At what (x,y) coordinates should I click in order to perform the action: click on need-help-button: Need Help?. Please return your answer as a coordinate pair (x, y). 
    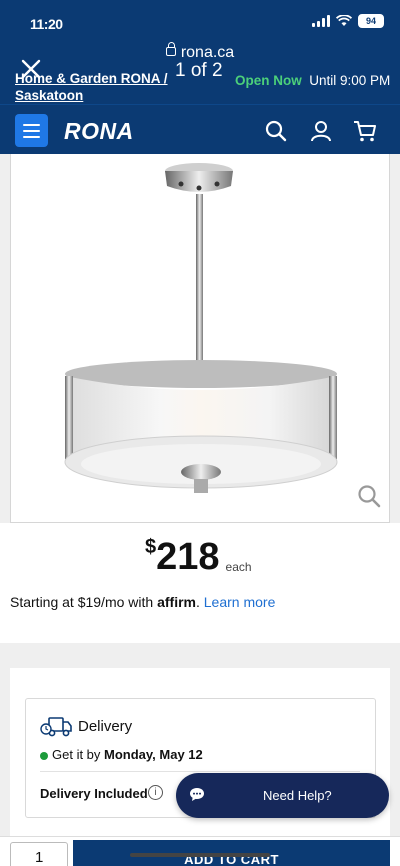
    Looking at the image, I should click on (282, 795).